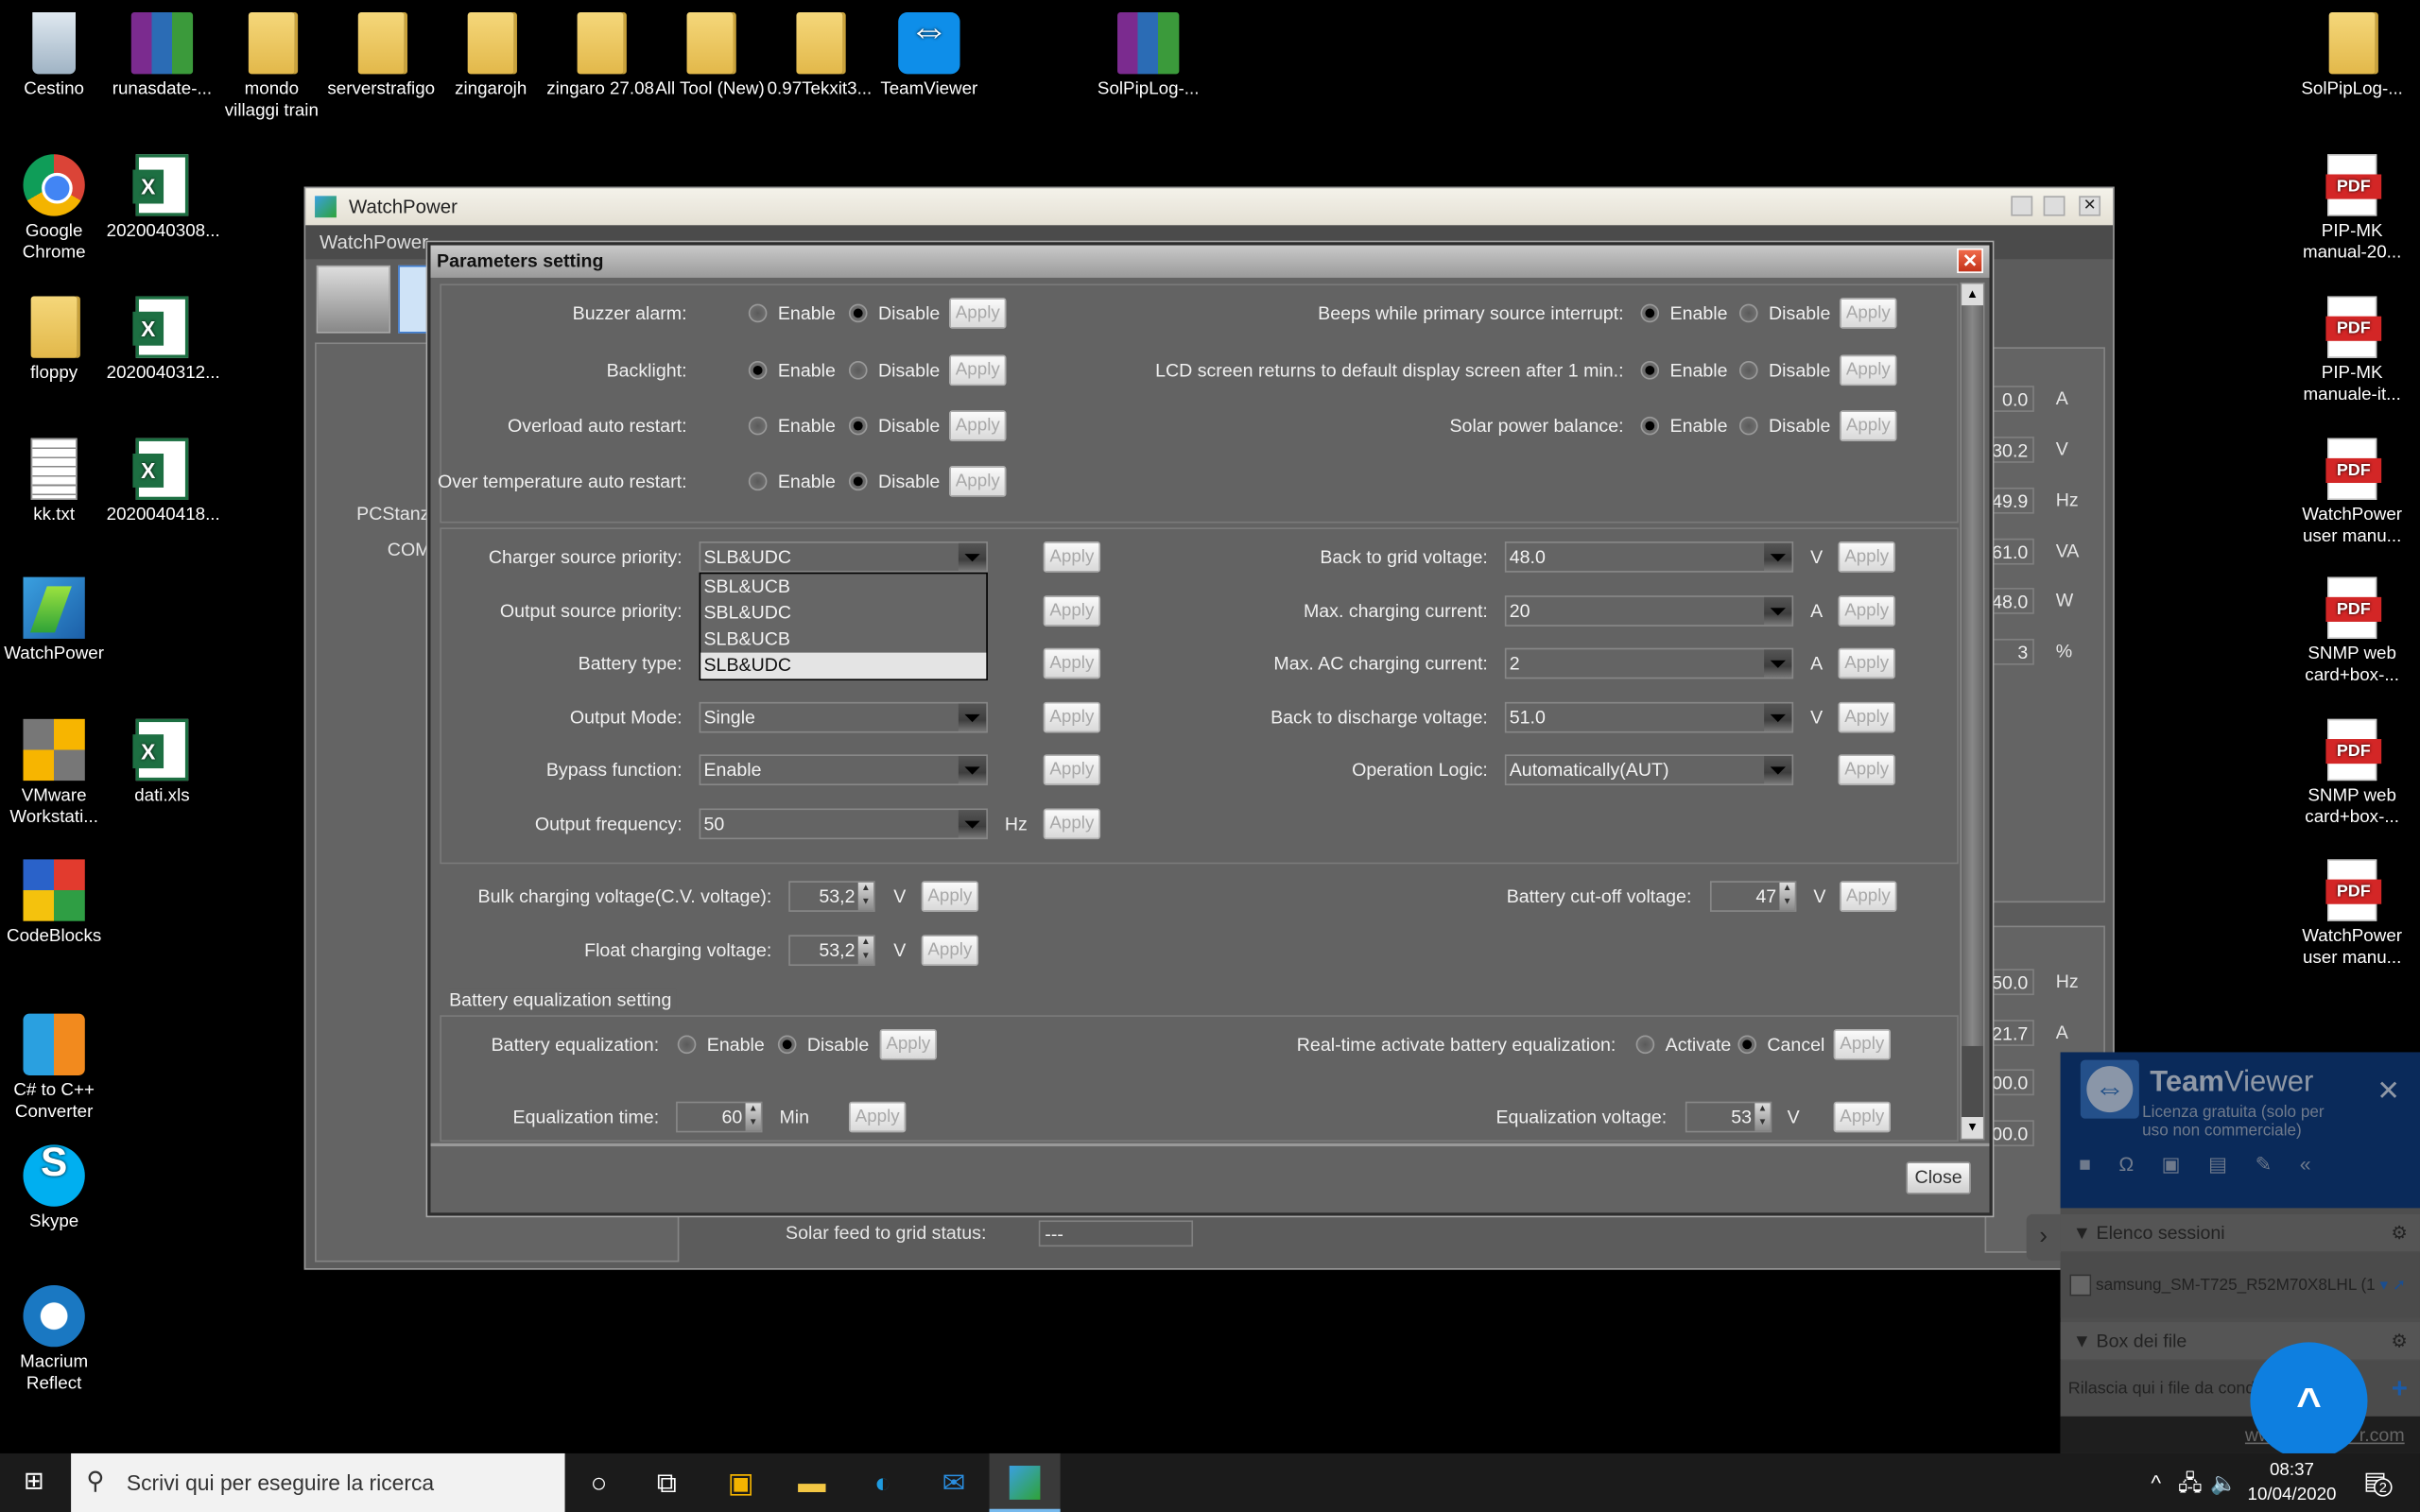 The image size is (2420, 1512). I want to click on backlight-enable-radio, so click(758, 370).